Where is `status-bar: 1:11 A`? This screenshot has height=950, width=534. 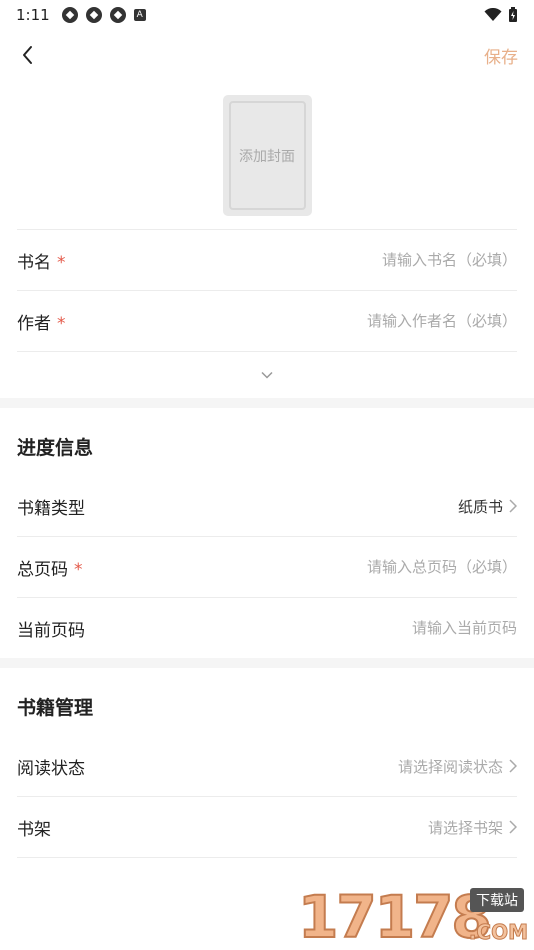 status-bar: 1:11 A is located at coordinates (267, 15).